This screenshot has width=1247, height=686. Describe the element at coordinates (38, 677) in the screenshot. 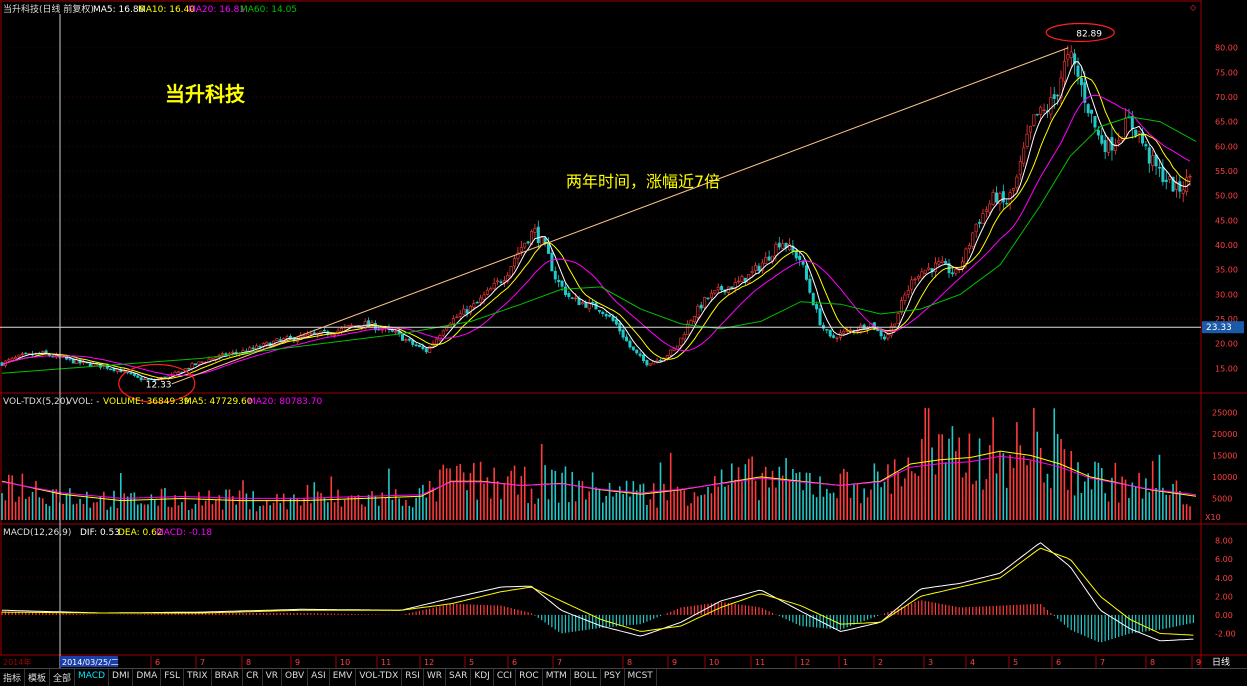

I see `tab-模板: 模板` at that location.